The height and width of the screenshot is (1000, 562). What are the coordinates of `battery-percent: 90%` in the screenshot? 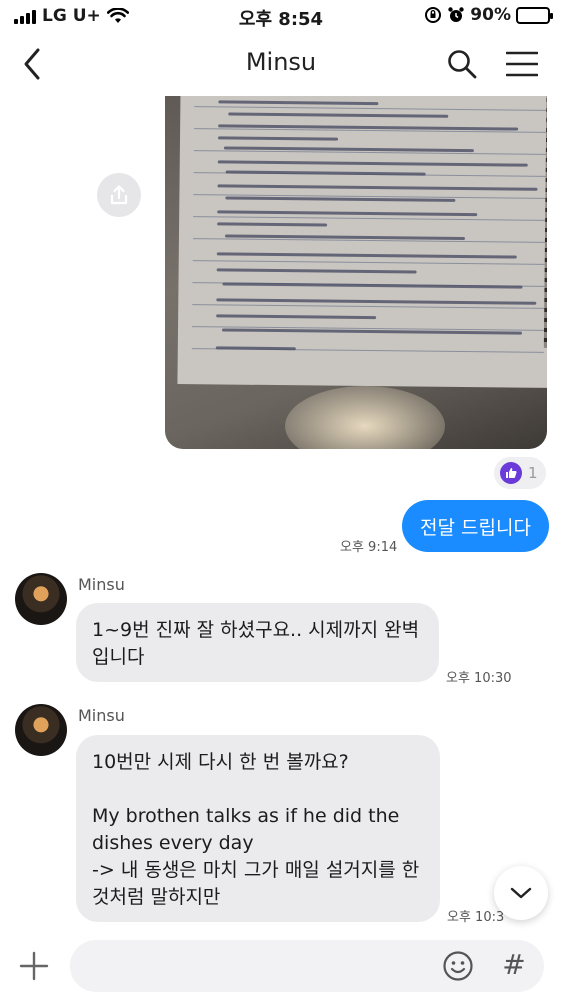 It's located at (490, 15).